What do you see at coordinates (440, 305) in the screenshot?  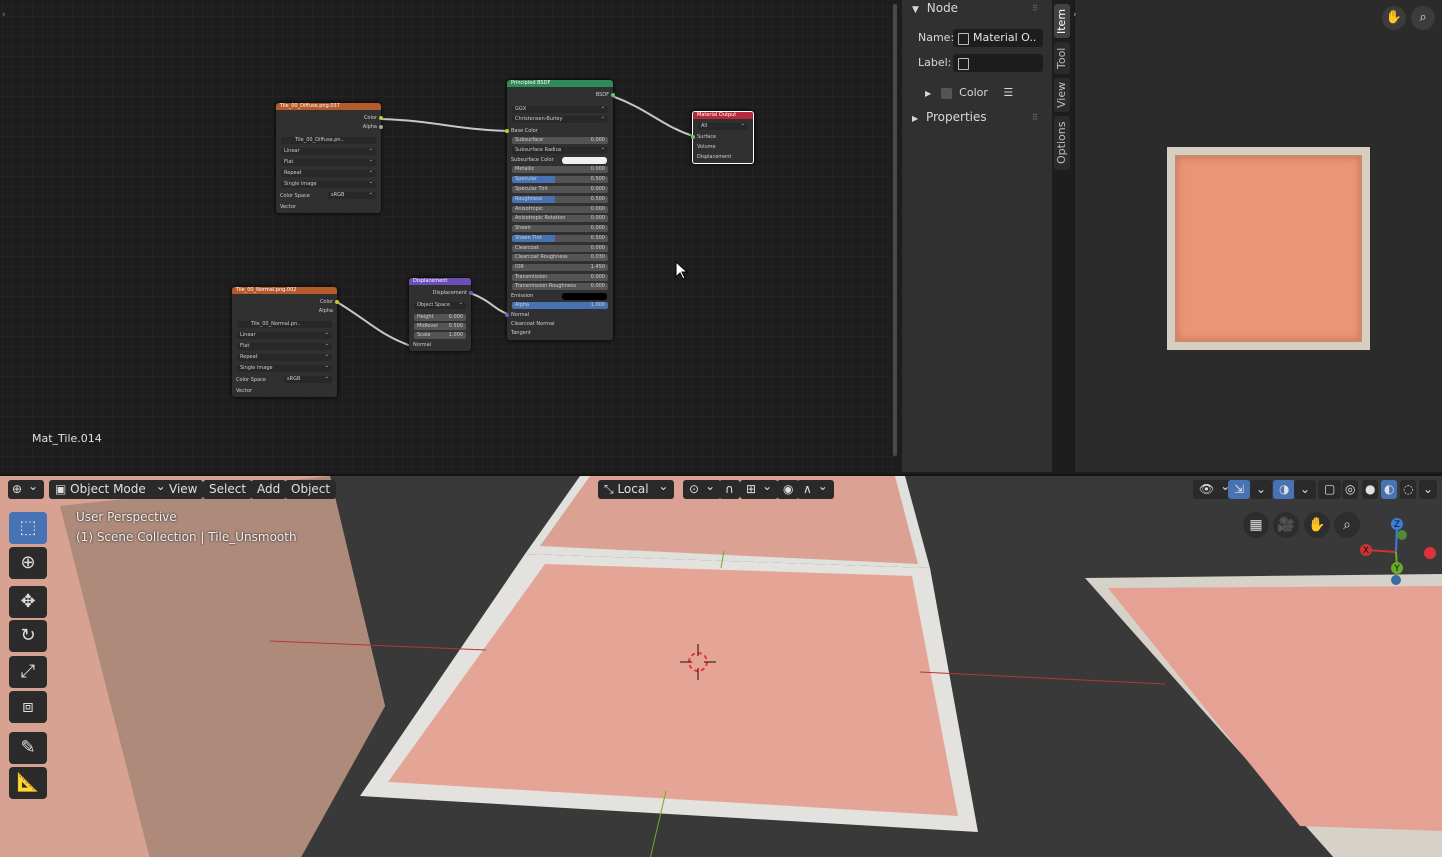 I see `space-dropdown: Object Space` at bounding box center [440, 305].